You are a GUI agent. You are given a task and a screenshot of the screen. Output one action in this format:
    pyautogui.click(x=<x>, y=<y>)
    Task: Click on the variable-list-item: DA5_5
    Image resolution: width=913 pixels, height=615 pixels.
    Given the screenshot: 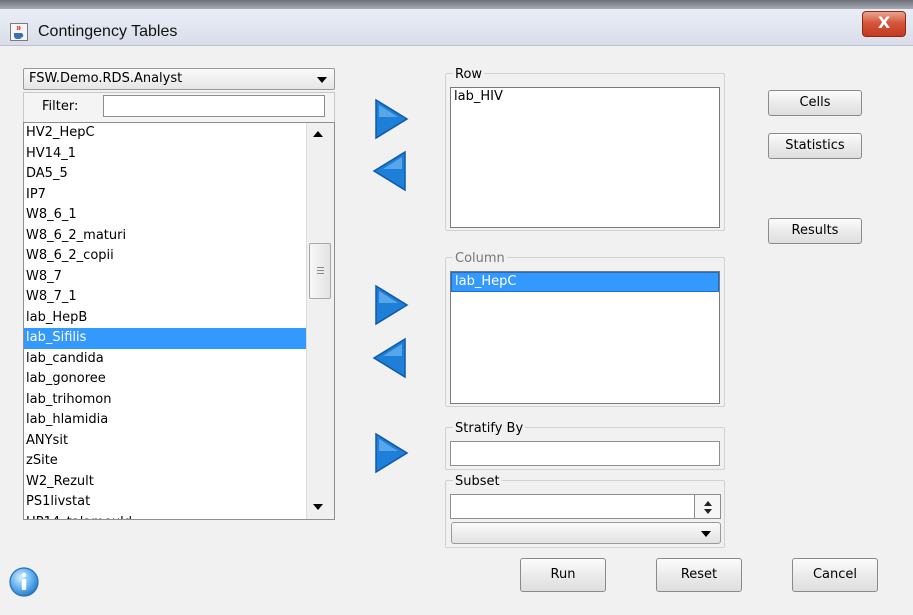 What is the action you would take?
    pyautogui.click(x=165, y=174)
    